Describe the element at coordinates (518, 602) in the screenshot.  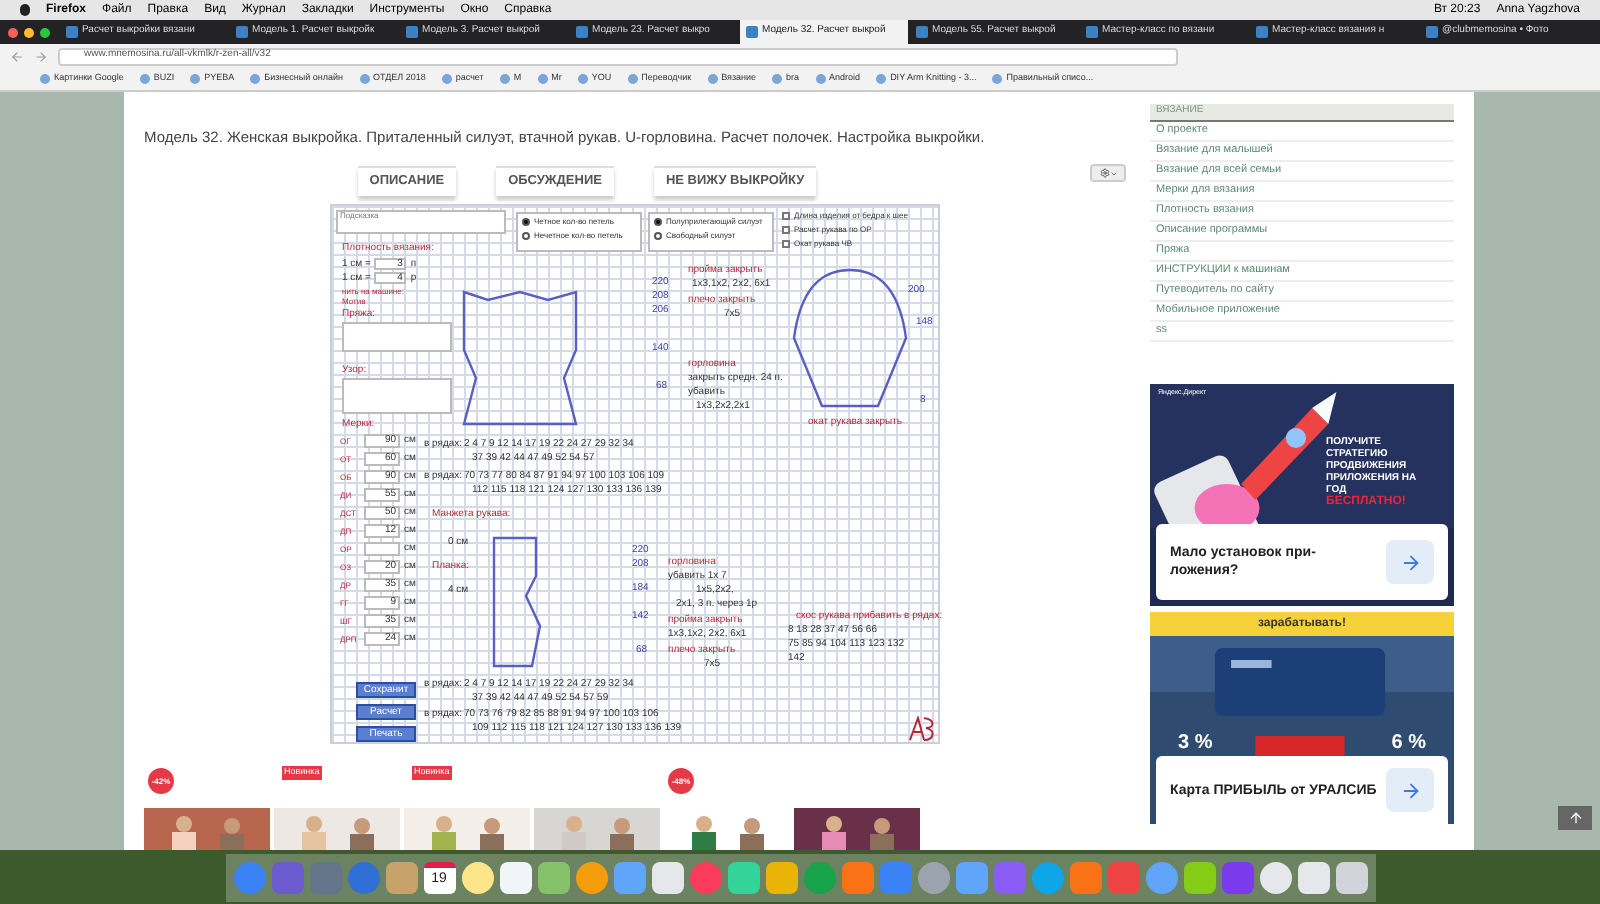
I see `back-pattern-drawing` at that location.